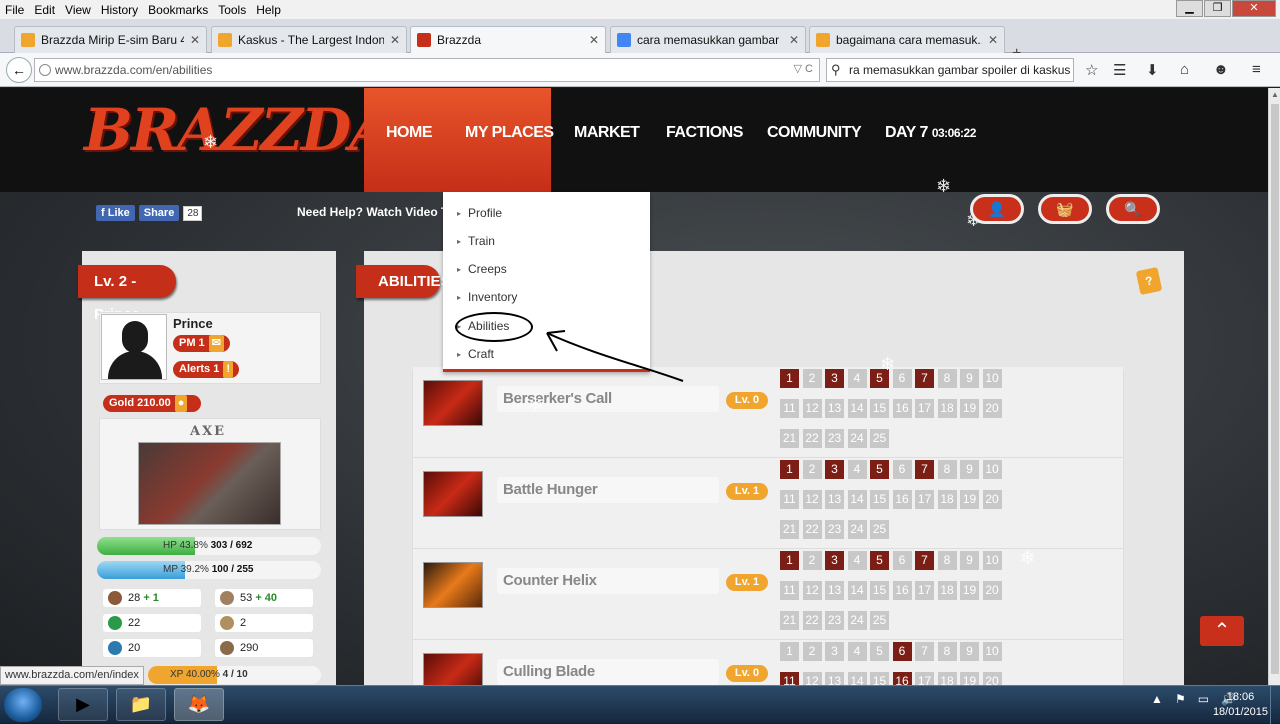  Describe the element at coordinates (1275, 94) in the screenshot. I see `scroll-up-icon: ▲` at that location.